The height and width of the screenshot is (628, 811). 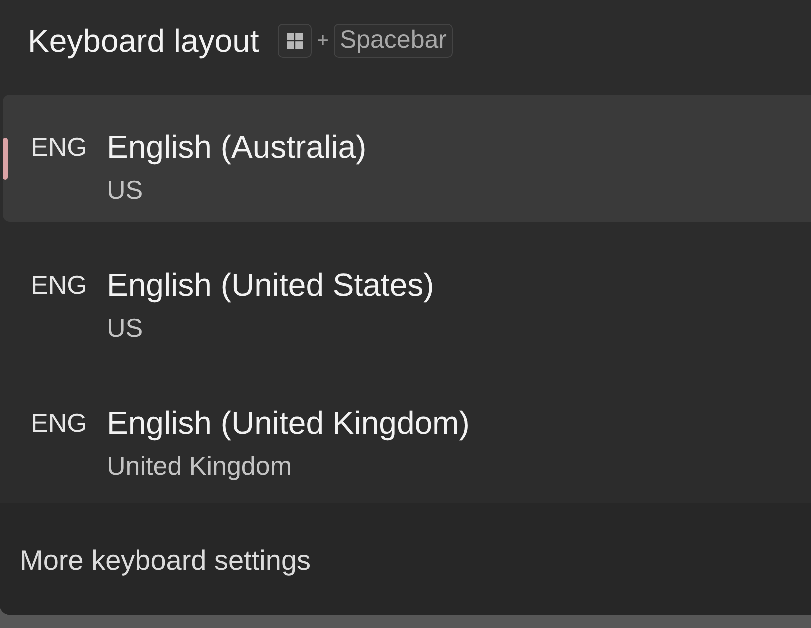 What do you see at coordinates (295, 41) in the screenshot?
I see `windows-logo-icon` at bounding box center [295, 41].